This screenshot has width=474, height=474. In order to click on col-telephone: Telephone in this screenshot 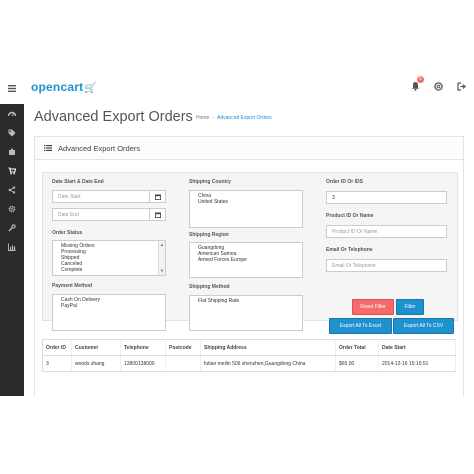, I will do `click(143, 347)`.